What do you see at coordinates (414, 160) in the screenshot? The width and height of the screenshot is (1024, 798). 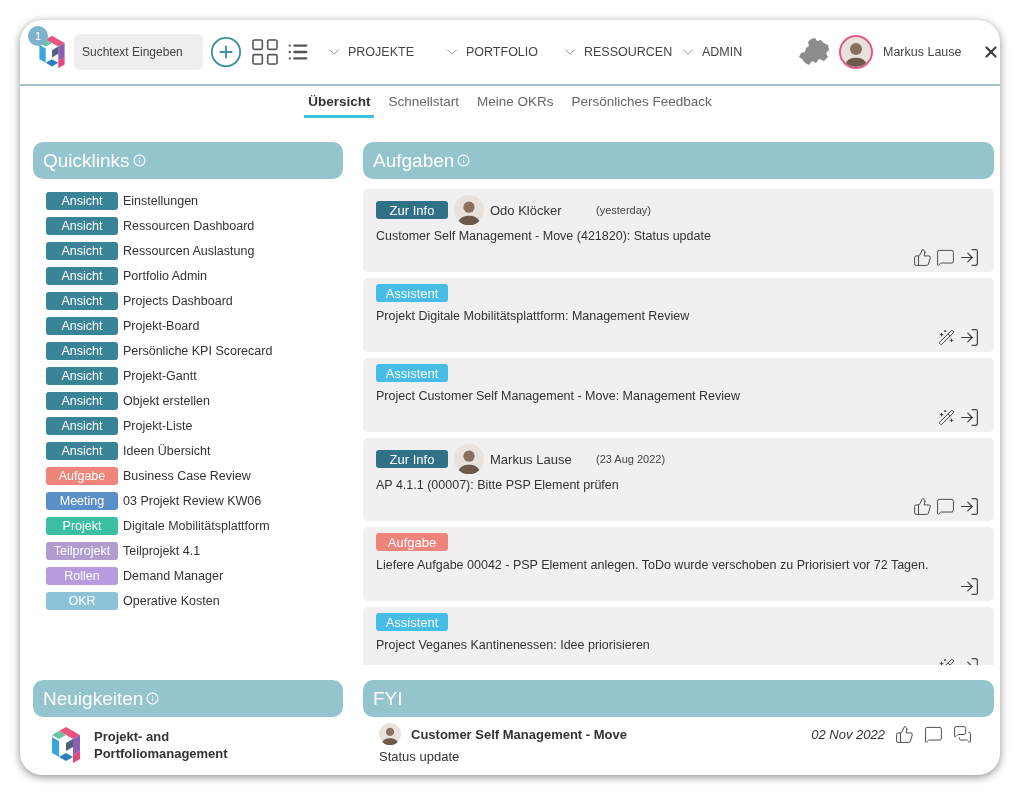 I see `section-title: Aufgaben` at bounding box center [414, 160].